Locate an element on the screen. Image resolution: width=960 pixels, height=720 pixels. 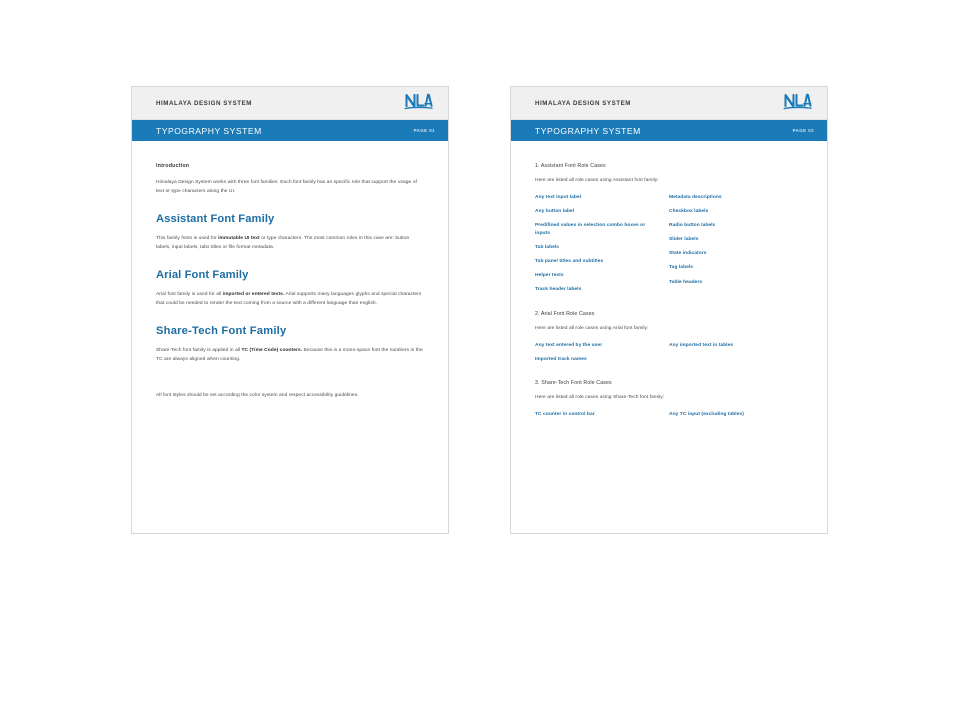
role-block-title: 2. Arial Font Role Cases is located at coordinates (565, 313).